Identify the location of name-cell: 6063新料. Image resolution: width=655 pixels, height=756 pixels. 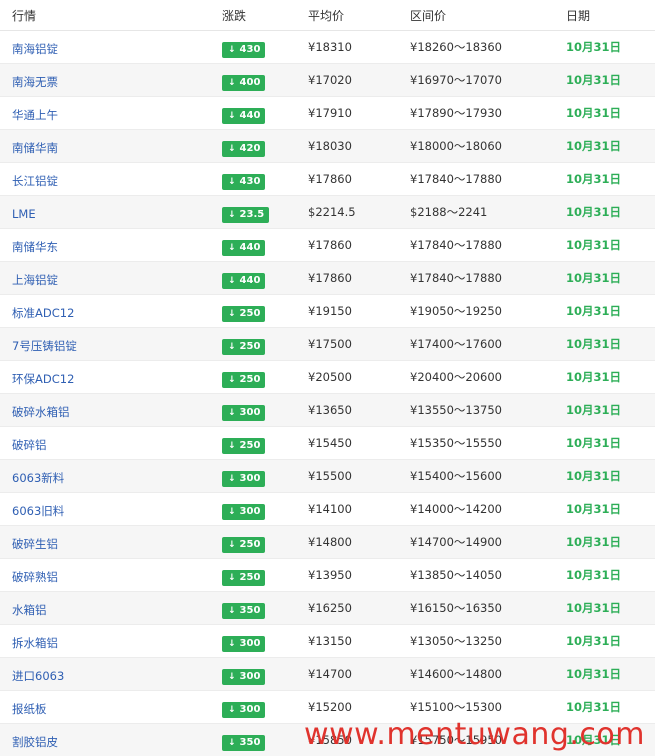
(105, 476).